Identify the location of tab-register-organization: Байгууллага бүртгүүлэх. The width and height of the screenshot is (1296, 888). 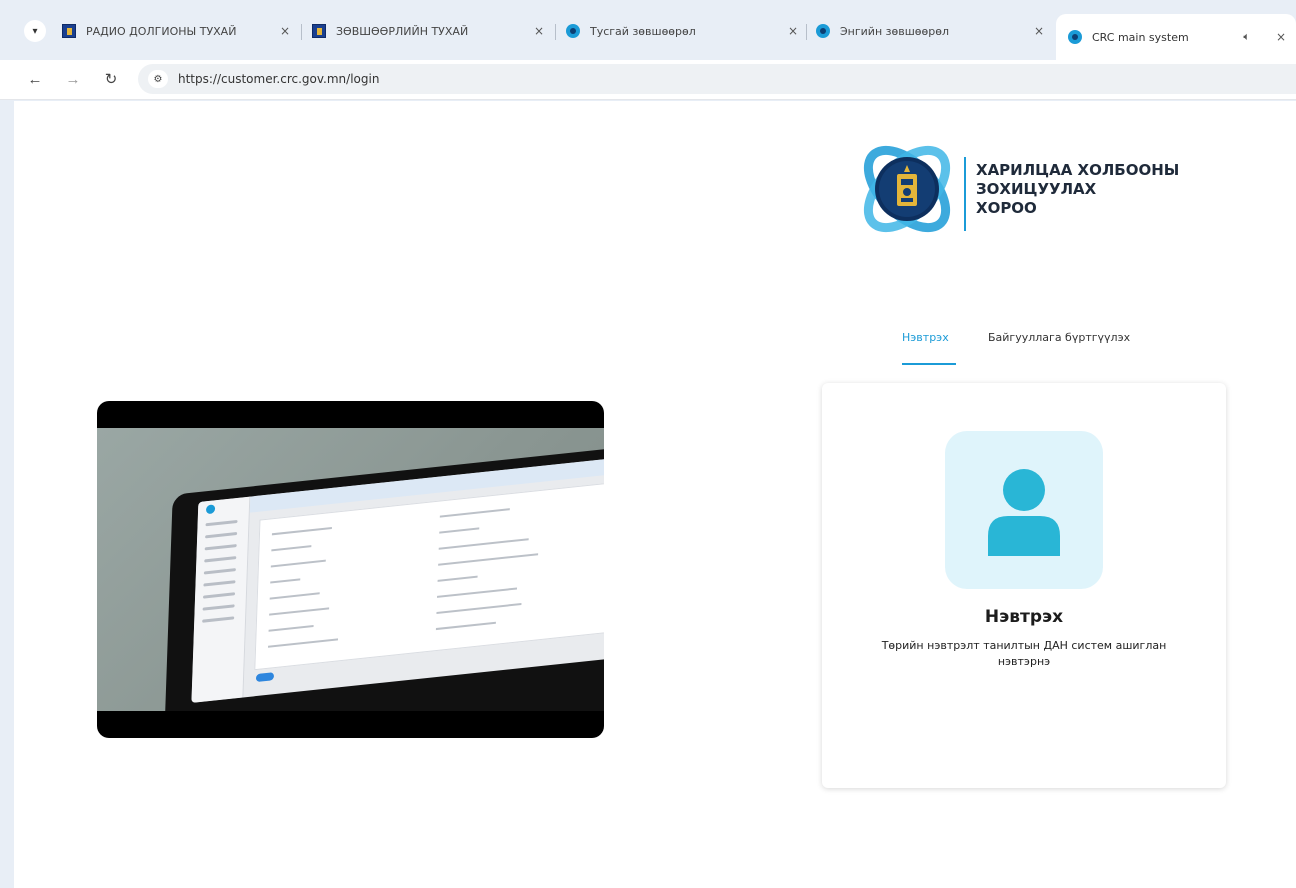
(1059, 337).